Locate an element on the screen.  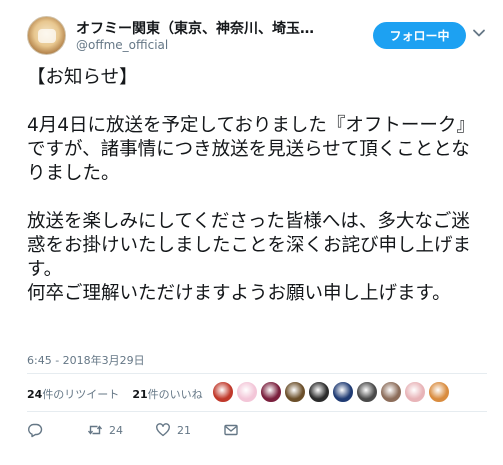
like-button: 21 is located at coordinates (173, 430).